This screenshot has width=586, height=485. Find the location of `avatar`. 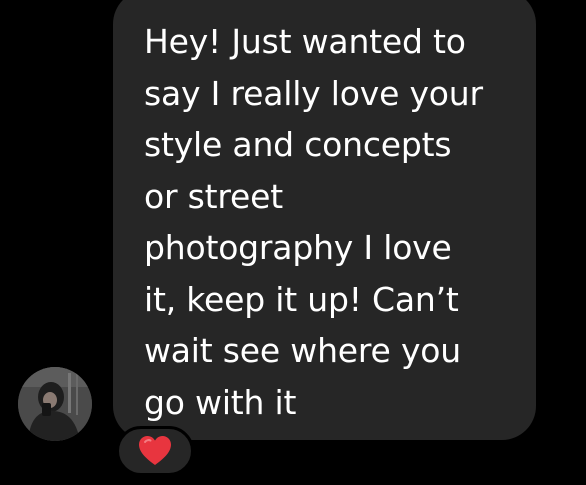

avatar is located at coordinates (55, 404).